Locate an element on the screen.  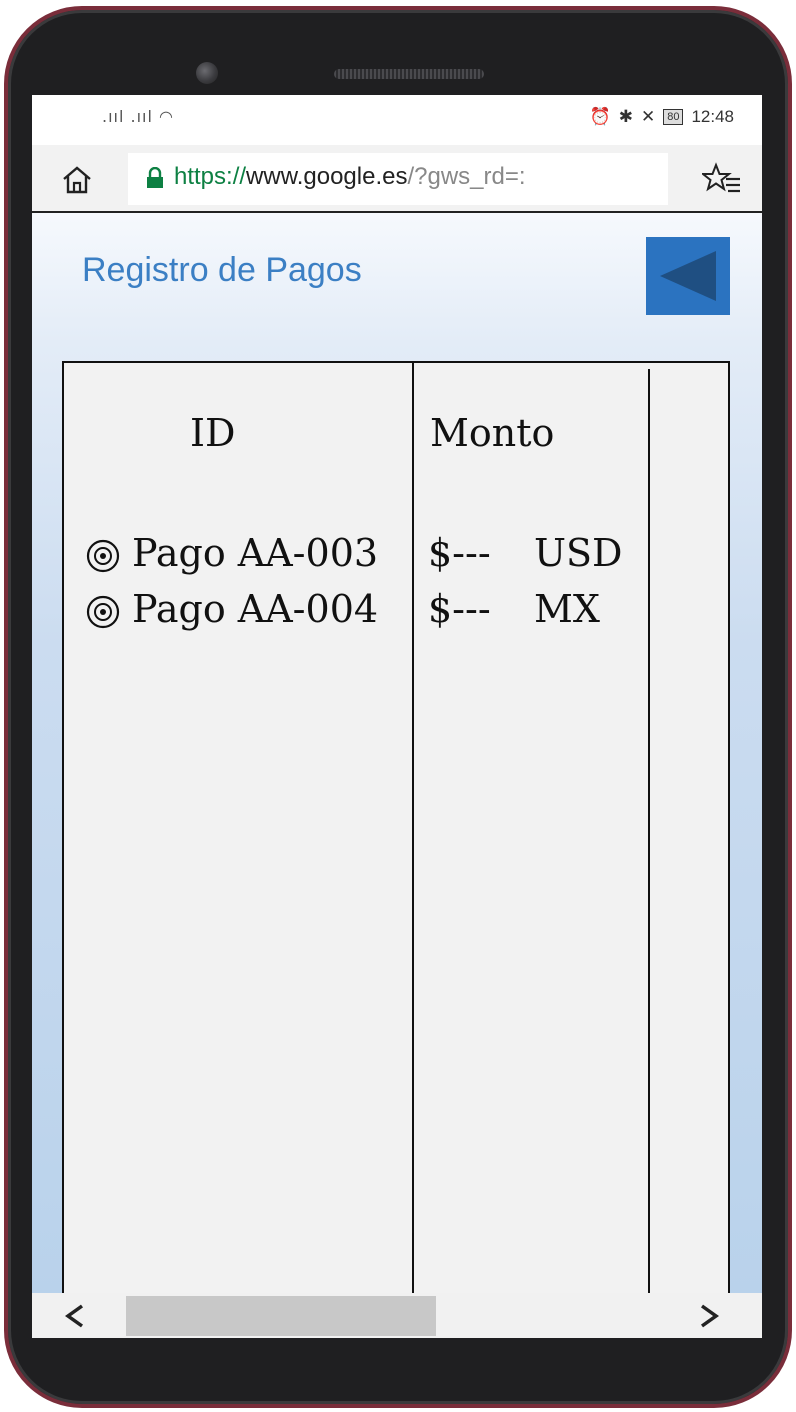
url-path: /?gws_rd=: is located at coordinates (466, 176).